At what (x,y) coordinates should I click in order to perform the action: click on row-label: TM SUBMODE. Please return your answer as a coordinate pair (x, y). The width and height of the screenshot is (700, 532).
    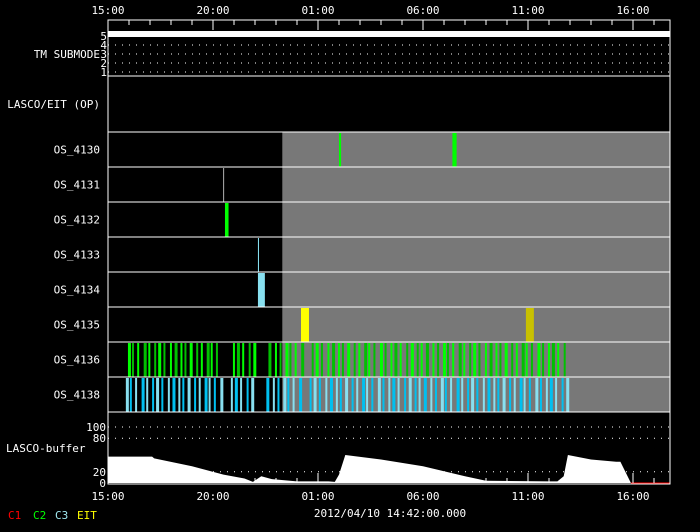
    Looking at the image, I should click on (67, 54).